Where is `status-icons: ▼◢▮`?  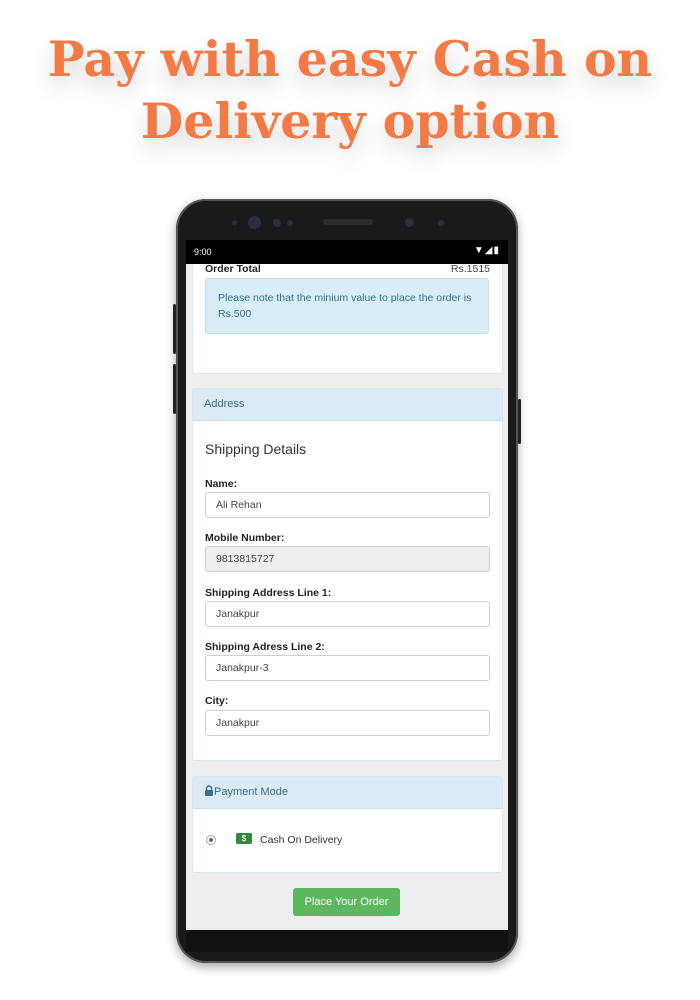 status-icons: ▼◢▮ is located at coordinates (486, 250).